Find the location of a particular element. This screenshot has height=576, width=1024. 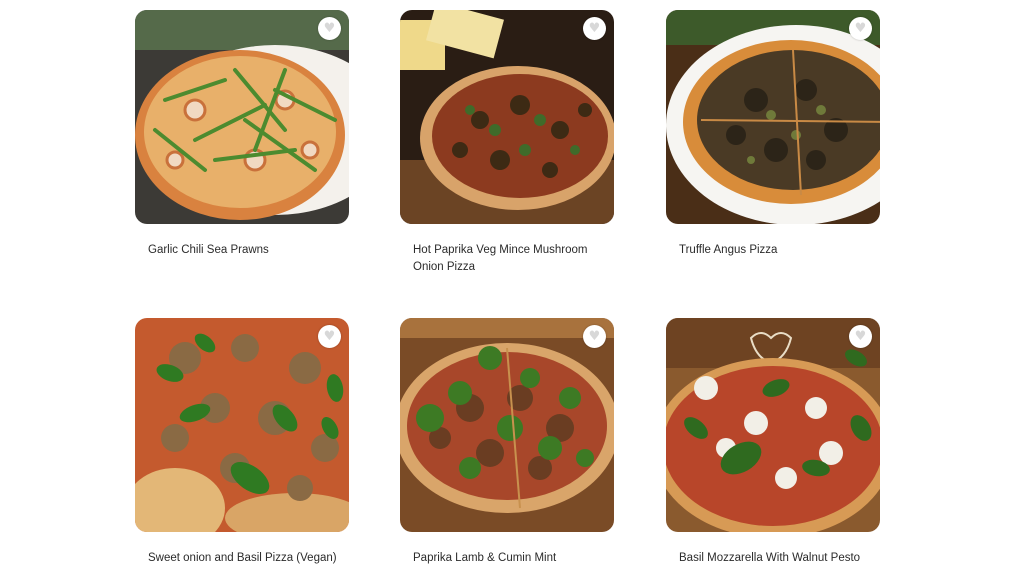

menu-item-title: Truffle Angus Pizza is located at coordinates (774, 250).